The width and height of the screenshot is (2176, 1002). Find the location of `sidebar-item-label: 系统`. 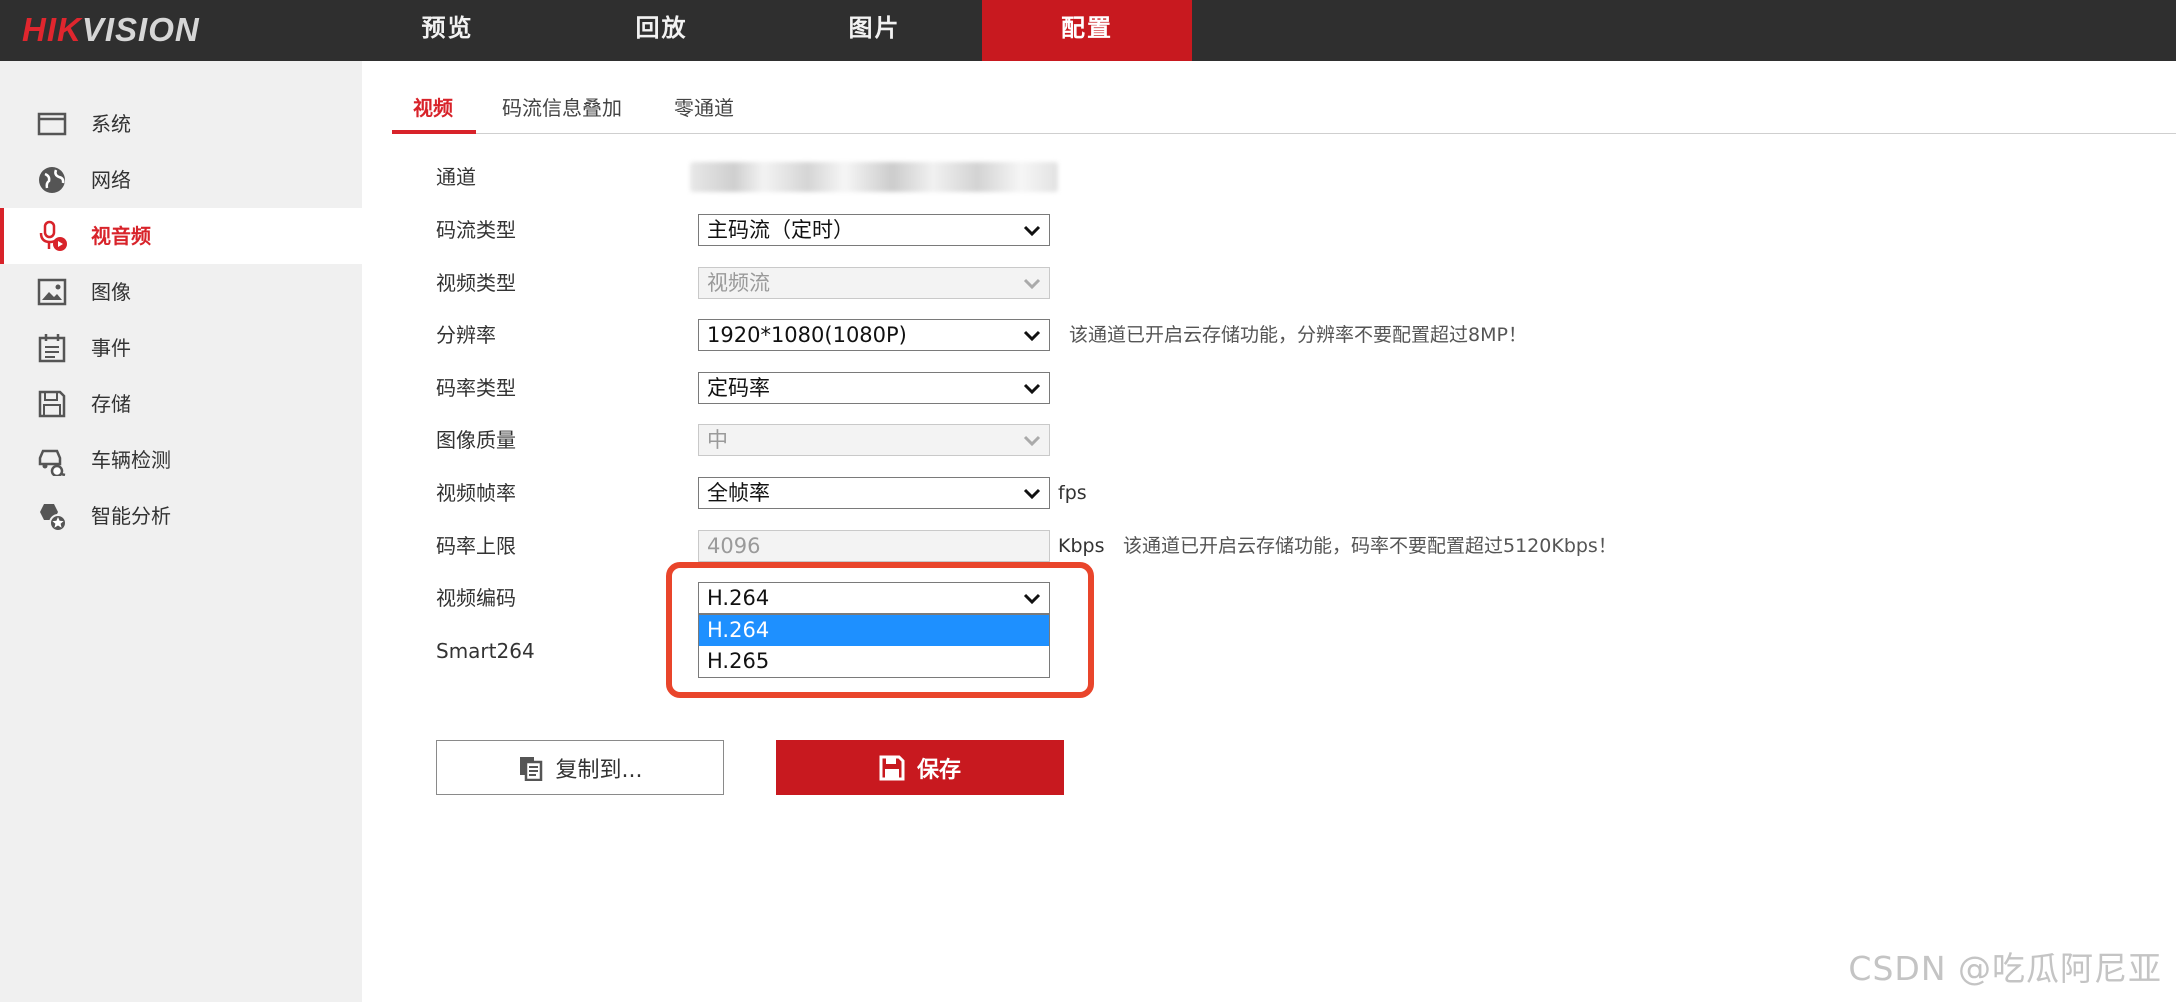

sidebar-item-label: 系统 is located at coordinates (111, 124).